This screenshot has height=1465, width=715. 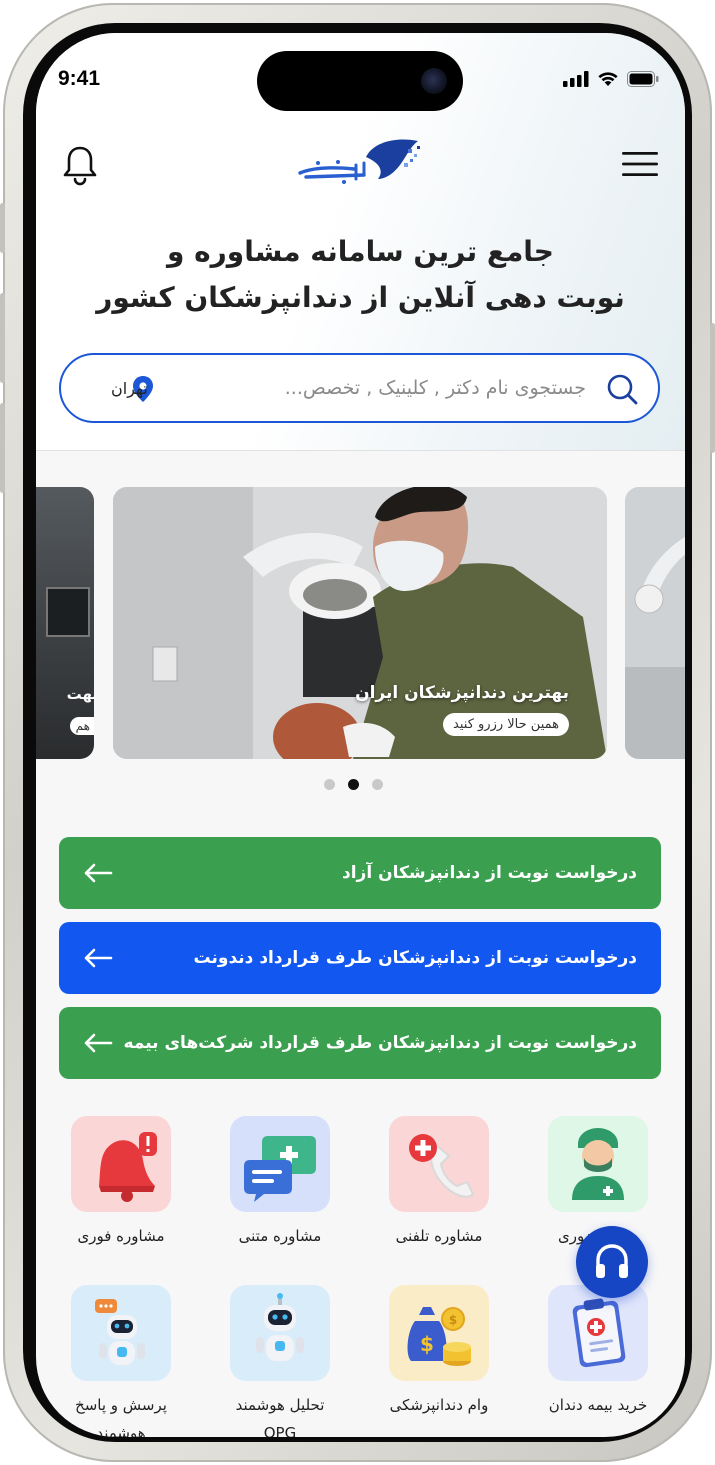 I want to click on service-text-consult: مشاوره متنی, so click(x=280, y=1183).